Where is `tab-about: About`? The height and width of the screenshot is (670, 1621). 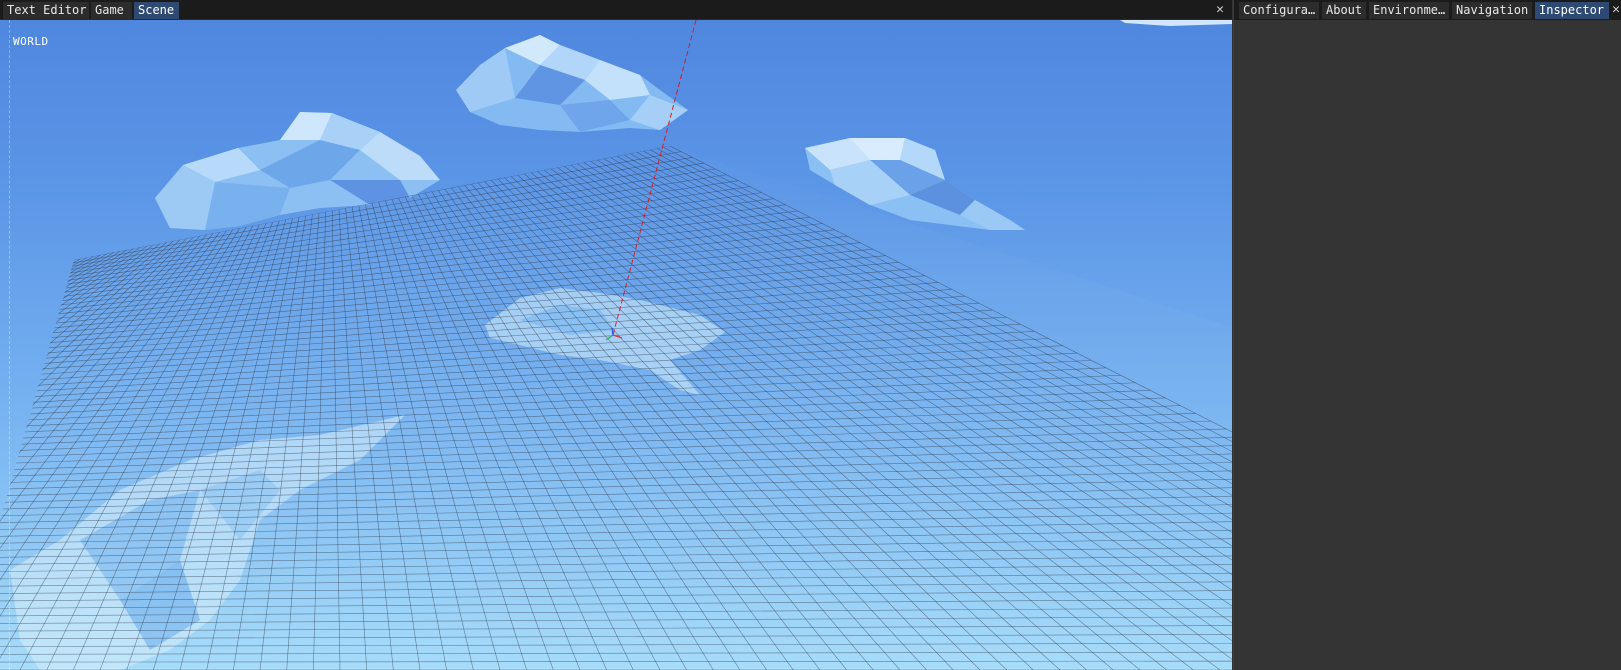
tab-about: About is located at coordinates (1344, 10).